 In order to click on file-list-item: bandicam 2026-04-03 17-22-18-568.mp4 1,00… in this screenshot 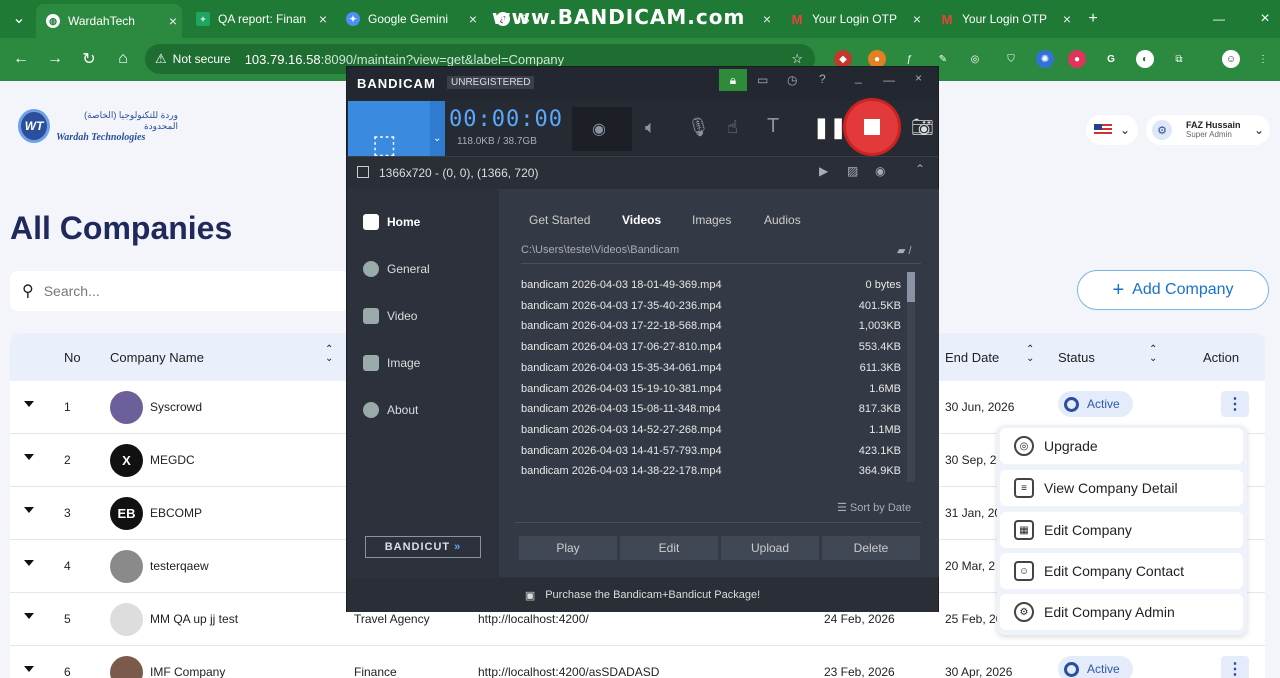, I will do `click(711, 326)`.